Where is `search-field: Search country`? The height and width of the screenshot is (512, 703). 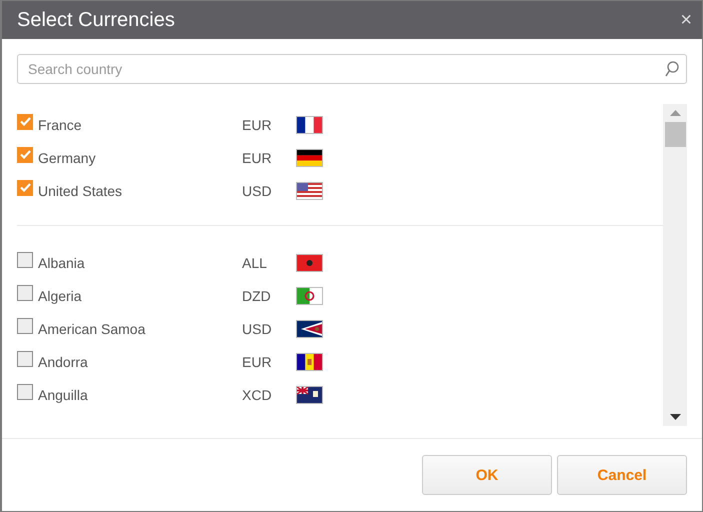
search-field: Search country is located at coordinates (352, 69).